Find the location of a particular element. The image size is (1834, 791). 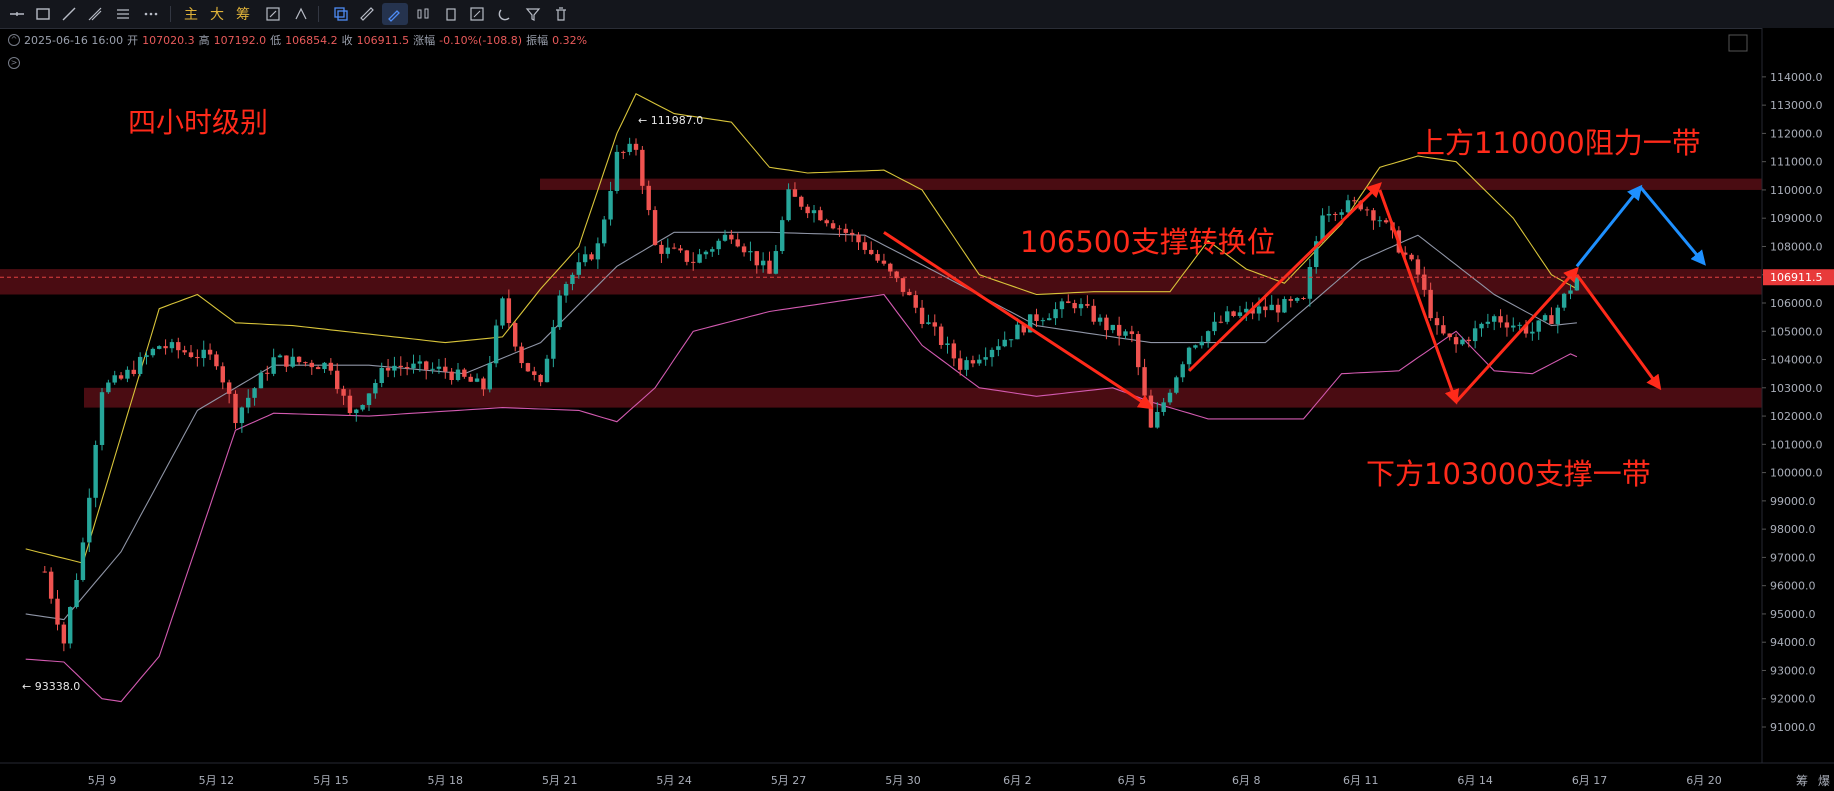

magnet-icon is located at coordinates (505, 14).